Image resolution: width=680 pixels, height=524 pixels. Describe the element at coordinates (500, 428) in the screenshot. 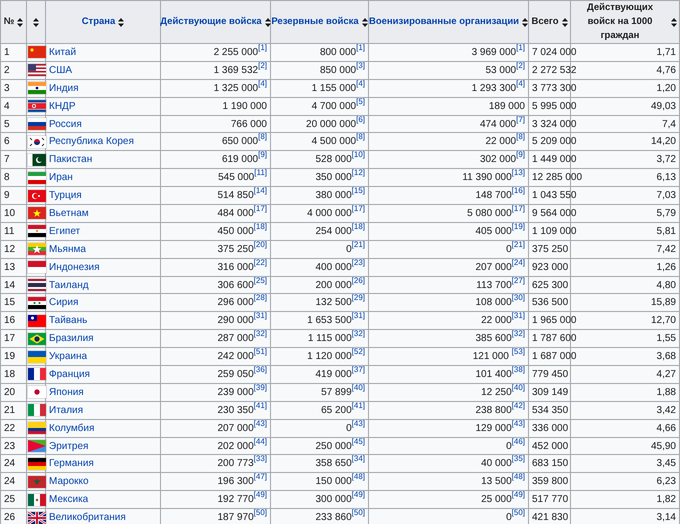

I see `table-cell: 129 000$^{[43]}$` at that location.